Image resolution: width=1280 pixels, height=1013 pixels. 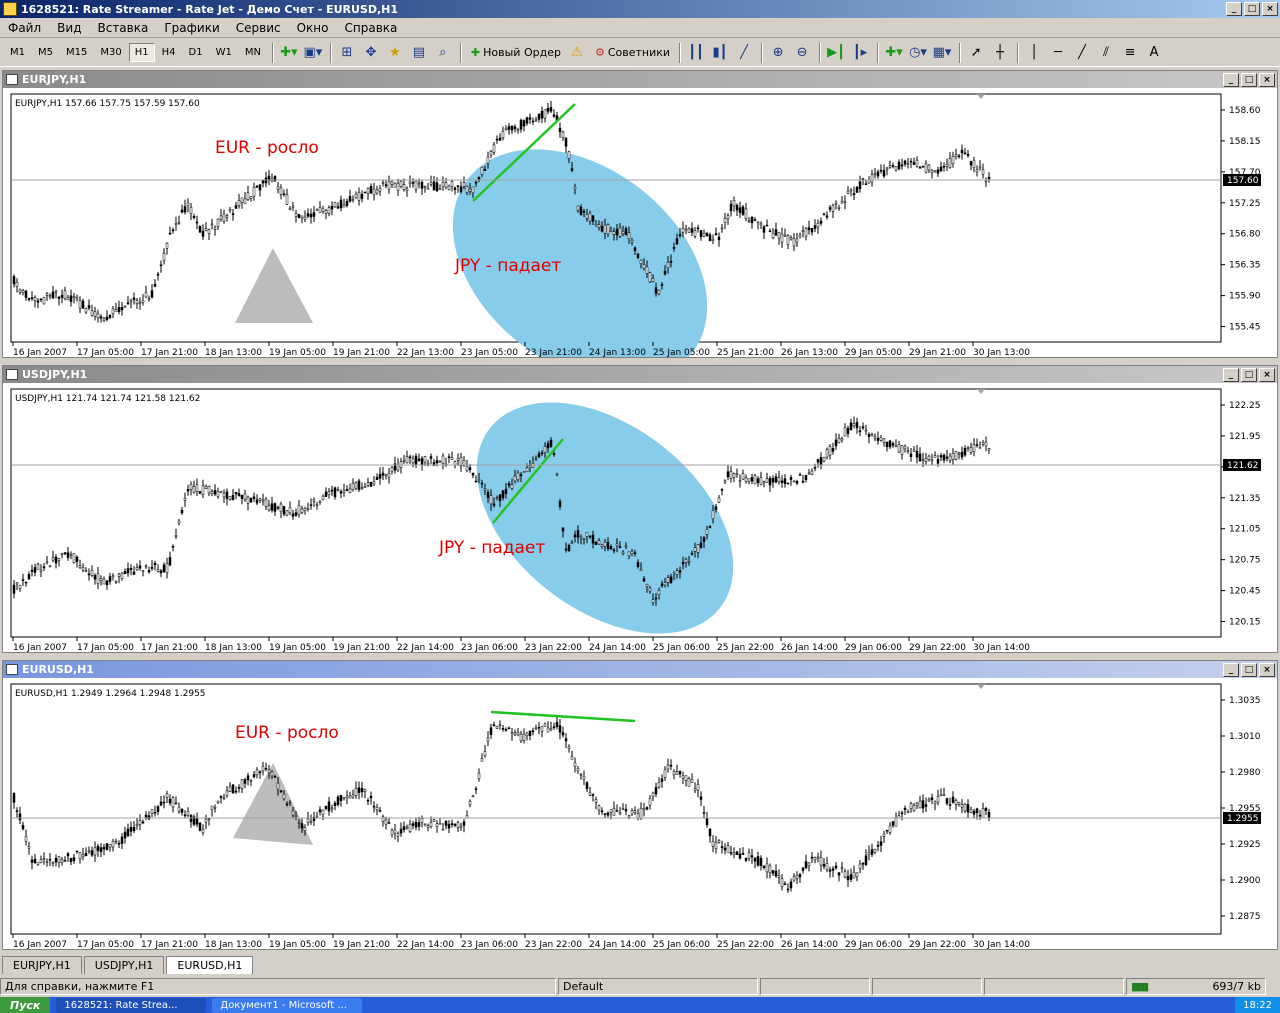 I want to click on new-chart-icon: ✚▾, so click(x=289, y=53).